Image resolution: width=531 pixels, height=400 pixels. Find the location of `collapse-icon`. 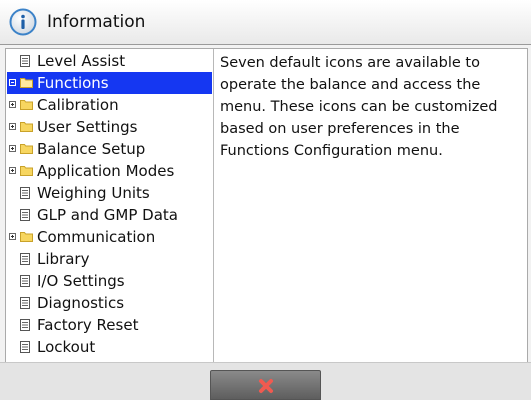

collapse-icon is located at coordinates (12, 82).